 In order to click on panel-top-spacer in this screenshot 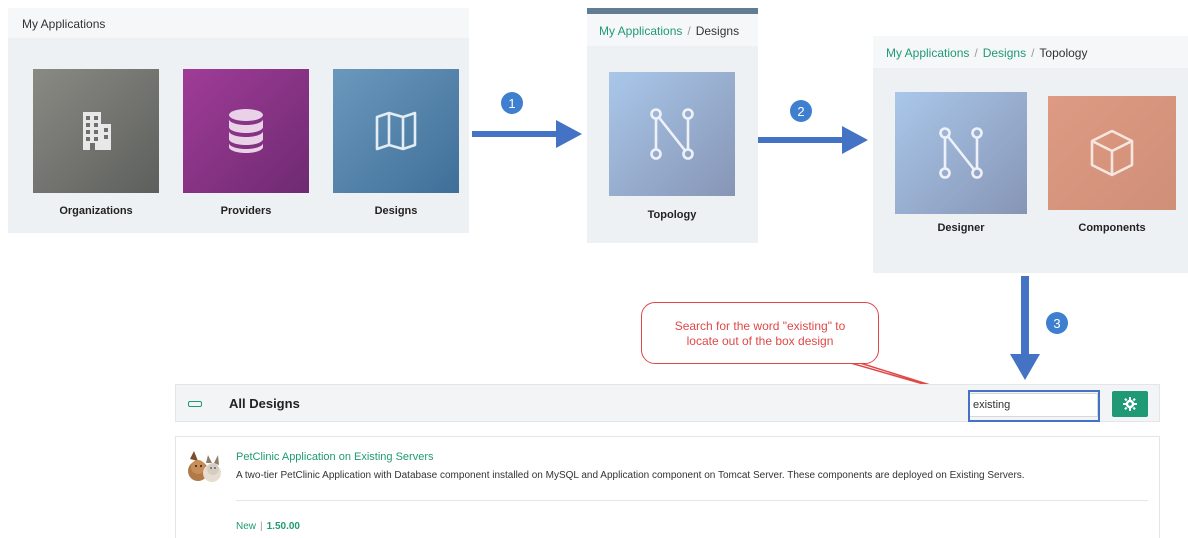, I will do `click(1030, 22)`.